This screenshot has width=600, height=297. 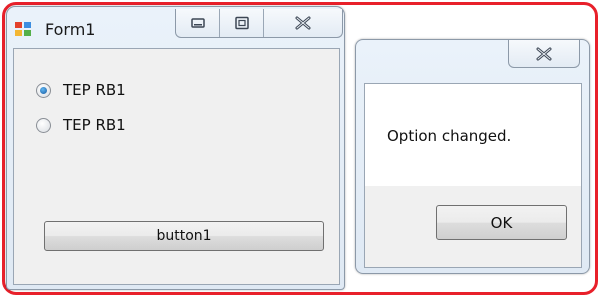 What do you see at coordinates (70, 29) in the screenshot?
I see `form1-title: Form1` at bounding box center [70, 29].